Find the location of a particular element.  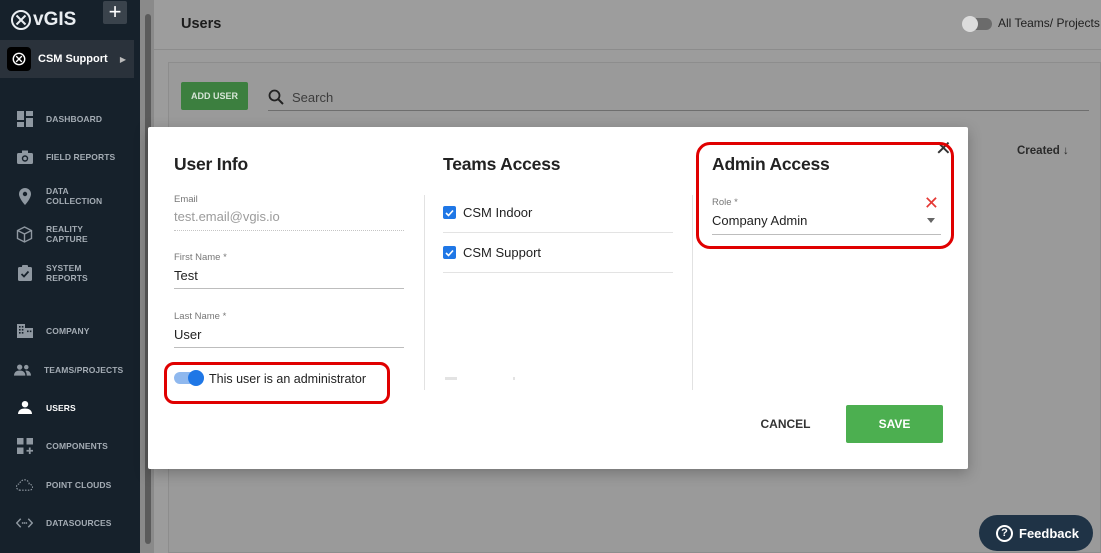

last-name-label: Last Name * is located at coordinates (200, 316).